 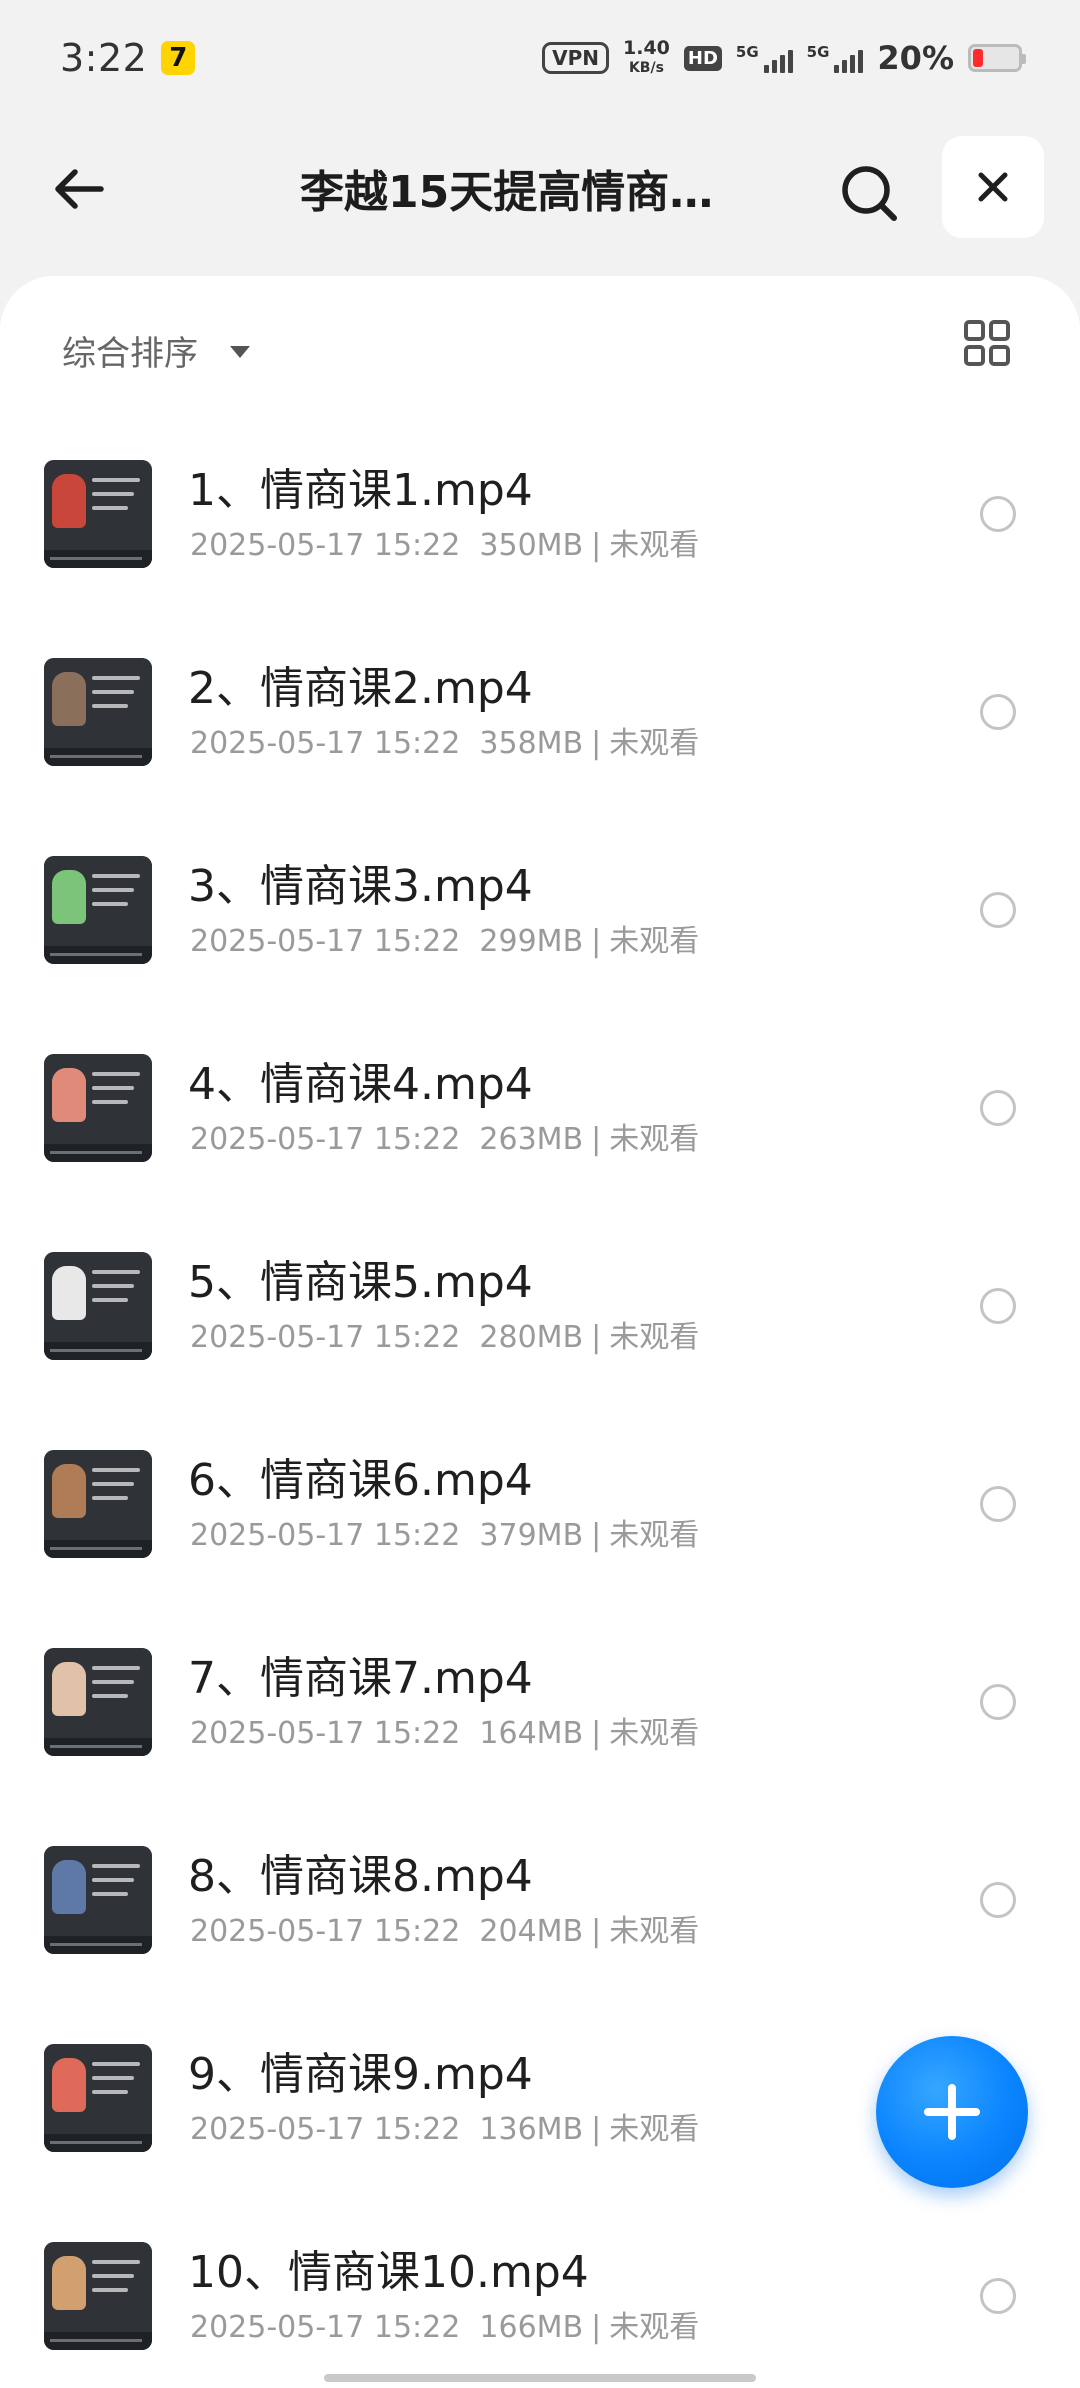 What do you see at coordinates (360, 2074) in the screenshot?
I see `file-name: 9、情商课9.mp4` at bounding box center [360, 2074].